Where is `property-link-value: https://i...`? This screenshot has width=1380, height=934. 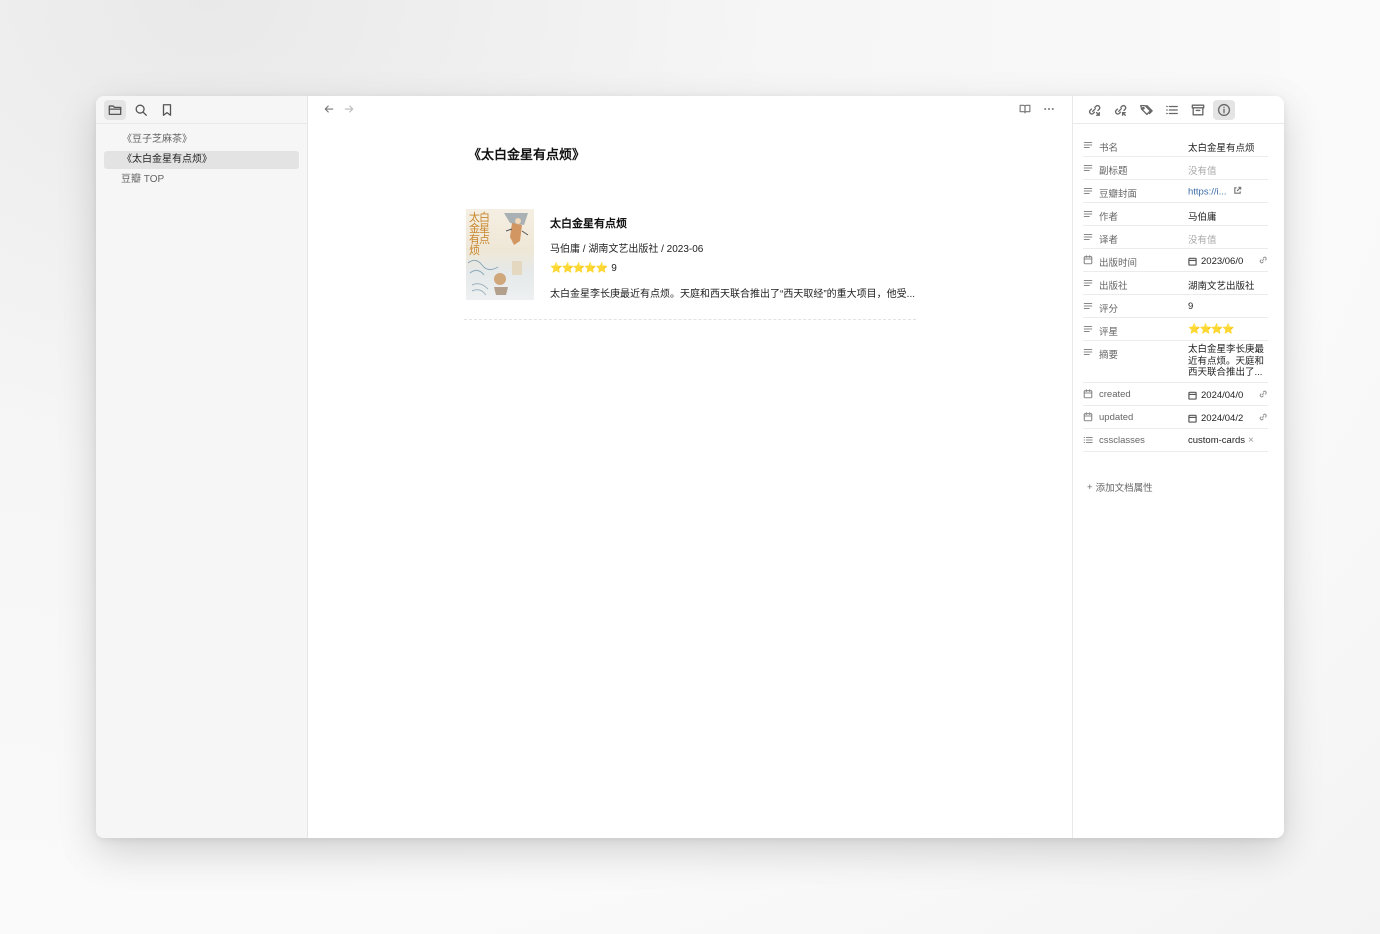 property-link-value: https://i... is located at coordinates (1228, 189).